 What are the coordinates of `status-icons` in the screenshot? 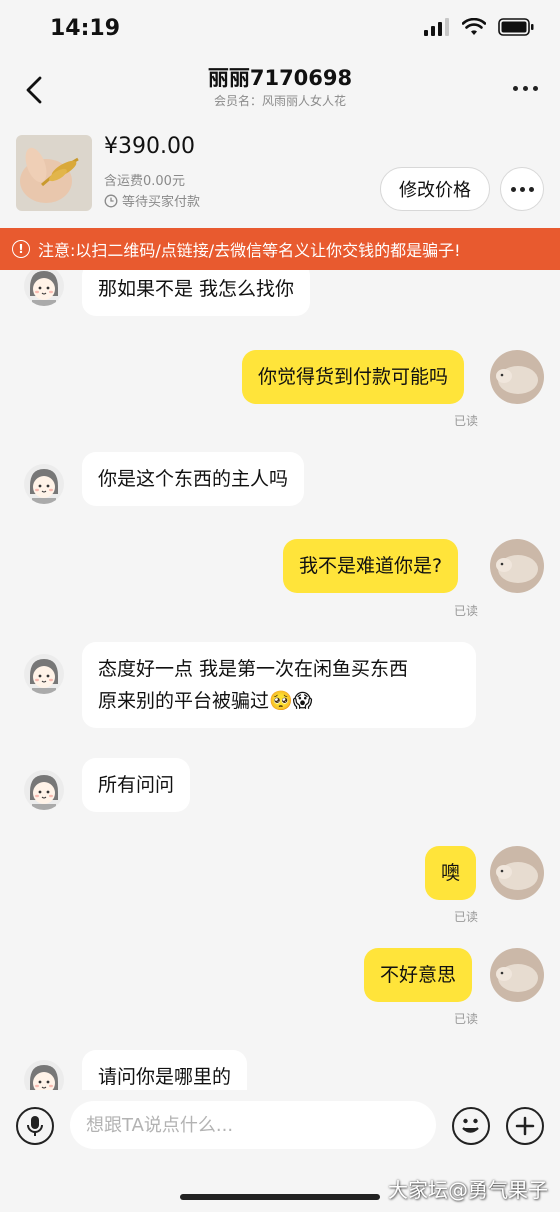 It's located at (479, 27).